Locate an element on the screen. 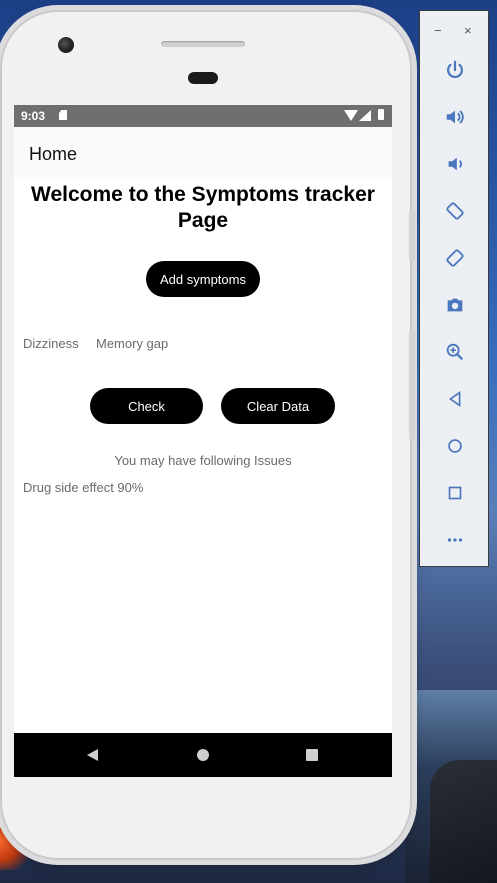 The width and height of the screenshot is (497, 883). volume-up-icon is located at coordinates (455, 117).